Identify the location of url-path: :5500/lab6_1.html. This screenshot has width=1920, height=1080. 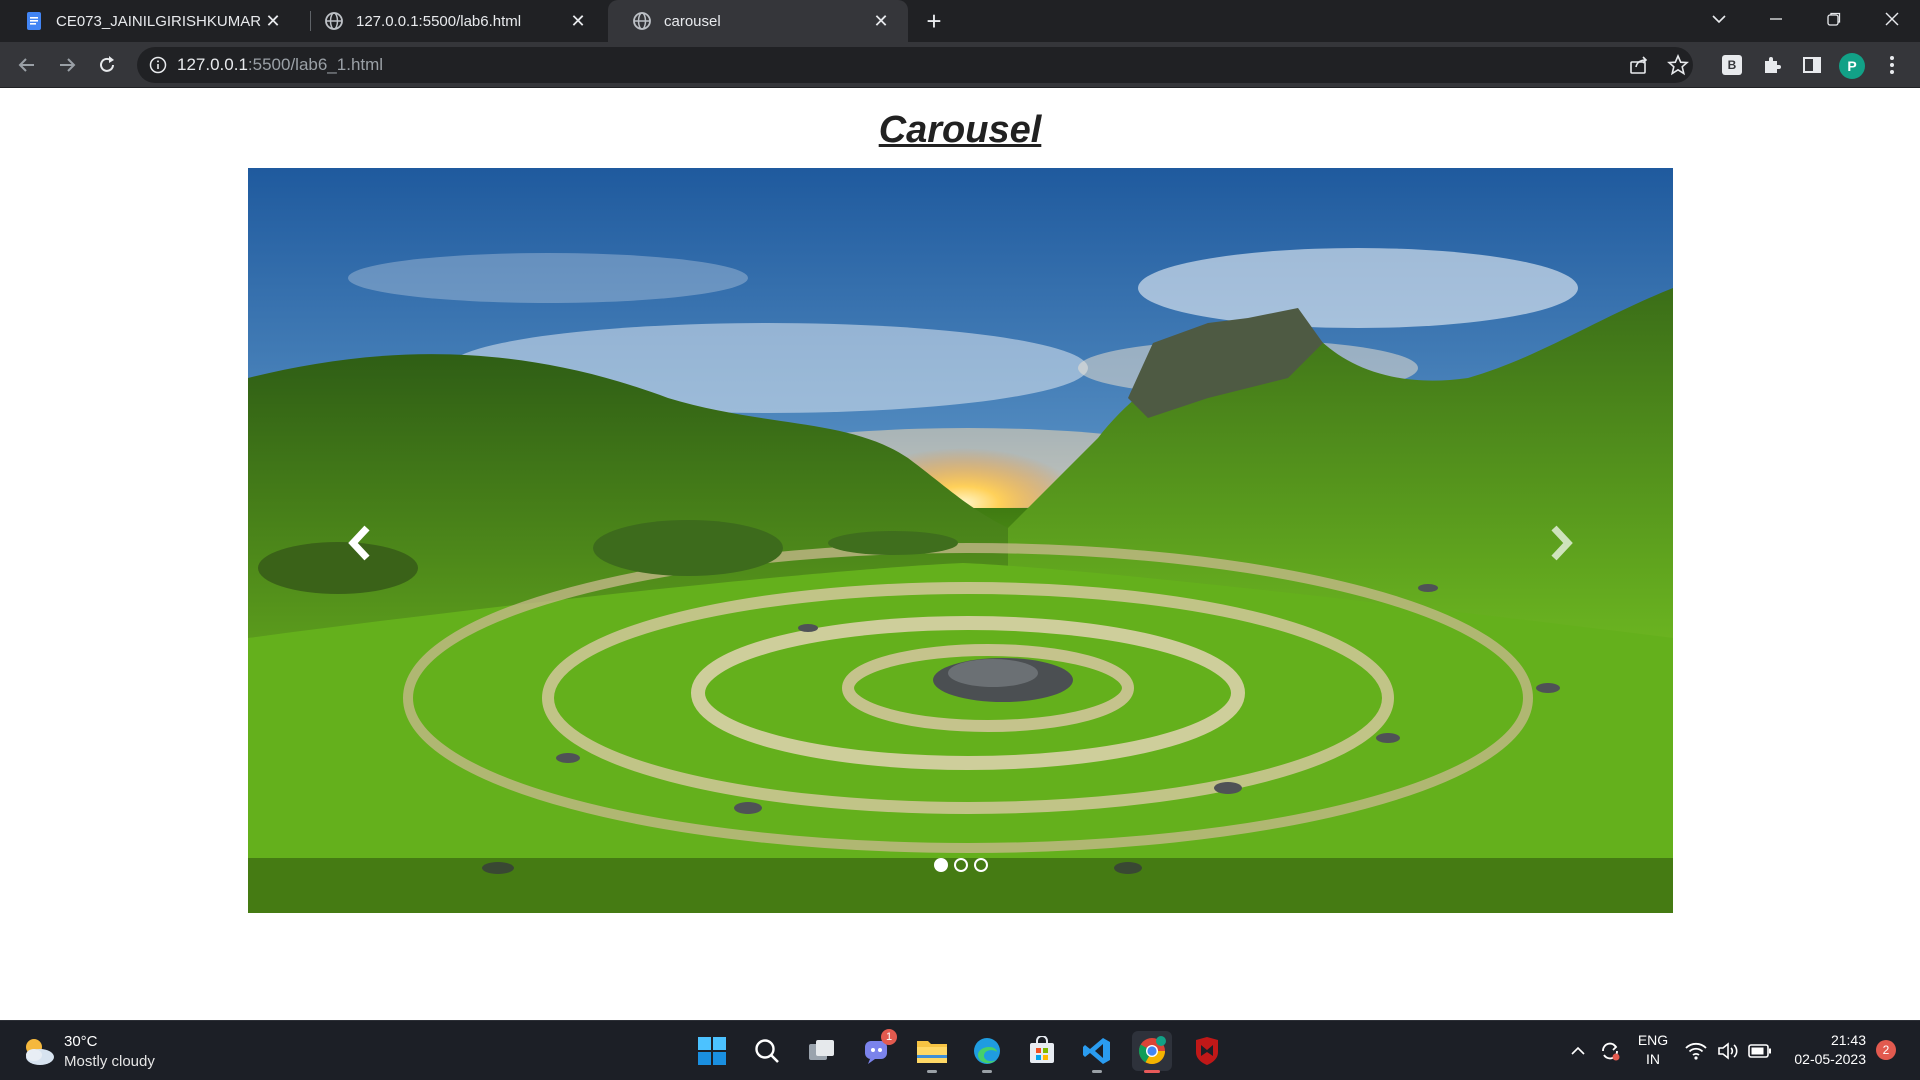
(315, 64).